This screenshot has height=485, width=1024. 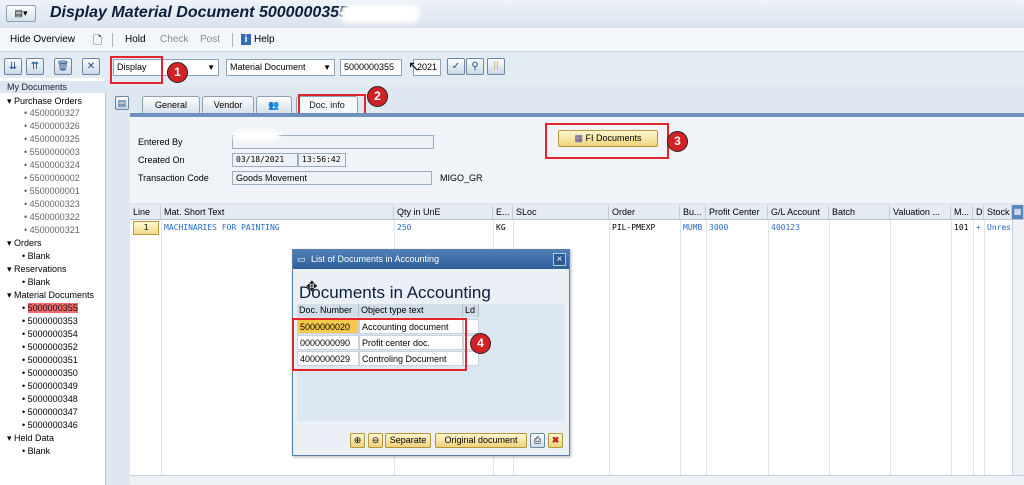 I want to click on tree-node-material-documents: ▾ Material Documents, so click(x=47, y=295).